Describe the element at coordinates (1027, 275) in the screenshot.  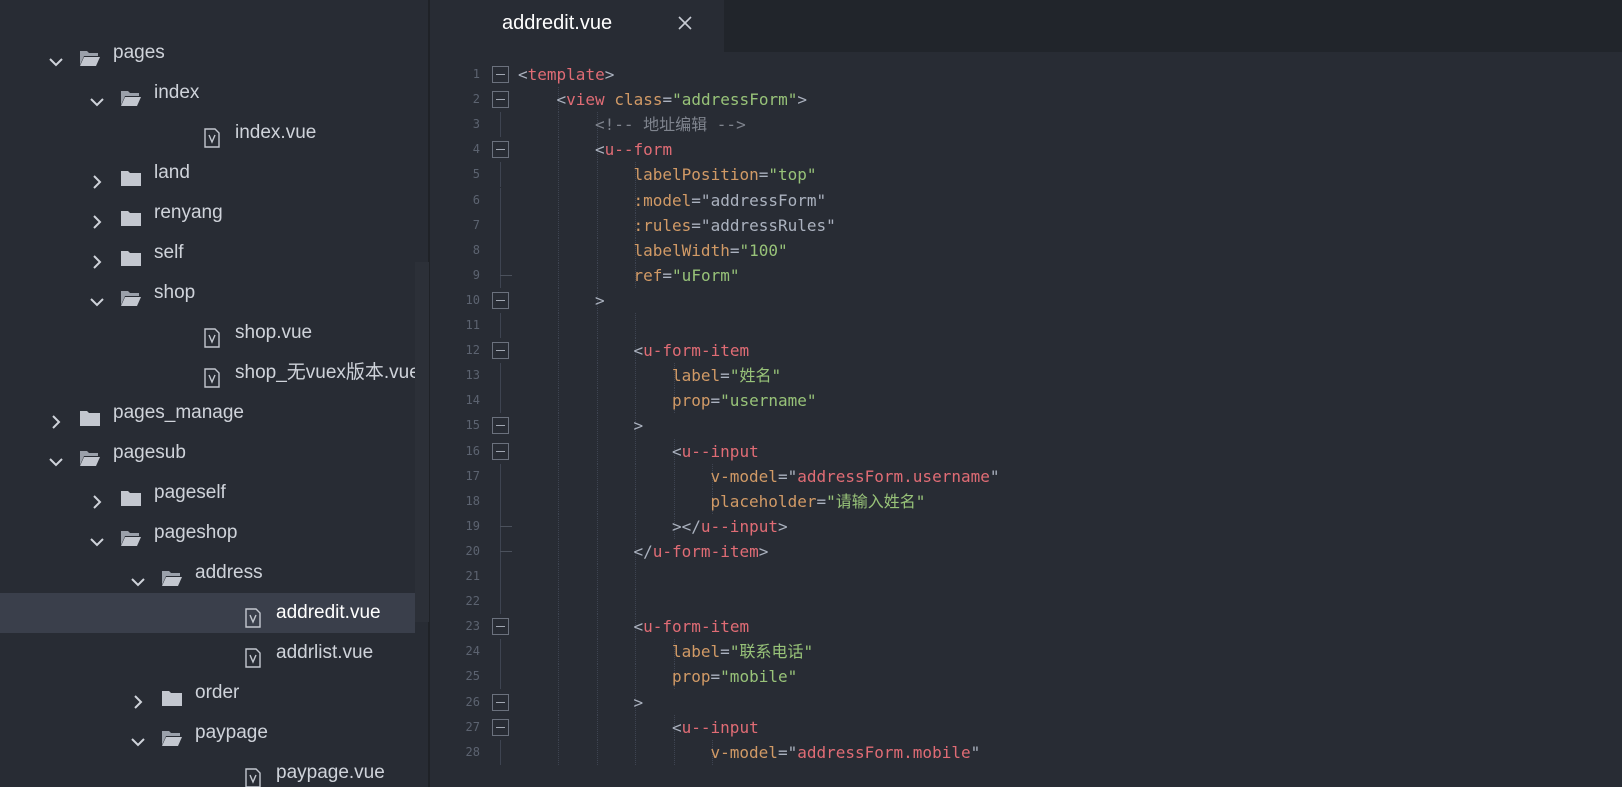
I see `code-line: 9 ref="uForm"` at that location.